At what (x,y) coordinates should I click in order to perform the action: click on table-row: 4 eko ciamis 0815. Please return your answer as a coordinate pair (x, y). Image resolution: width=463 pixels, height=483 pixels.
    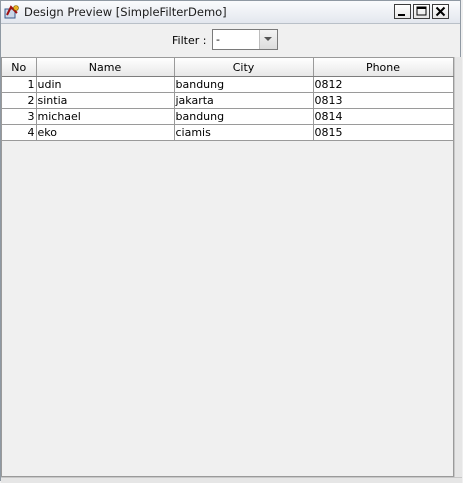
    Looking at the image, I should click on (228, 132).